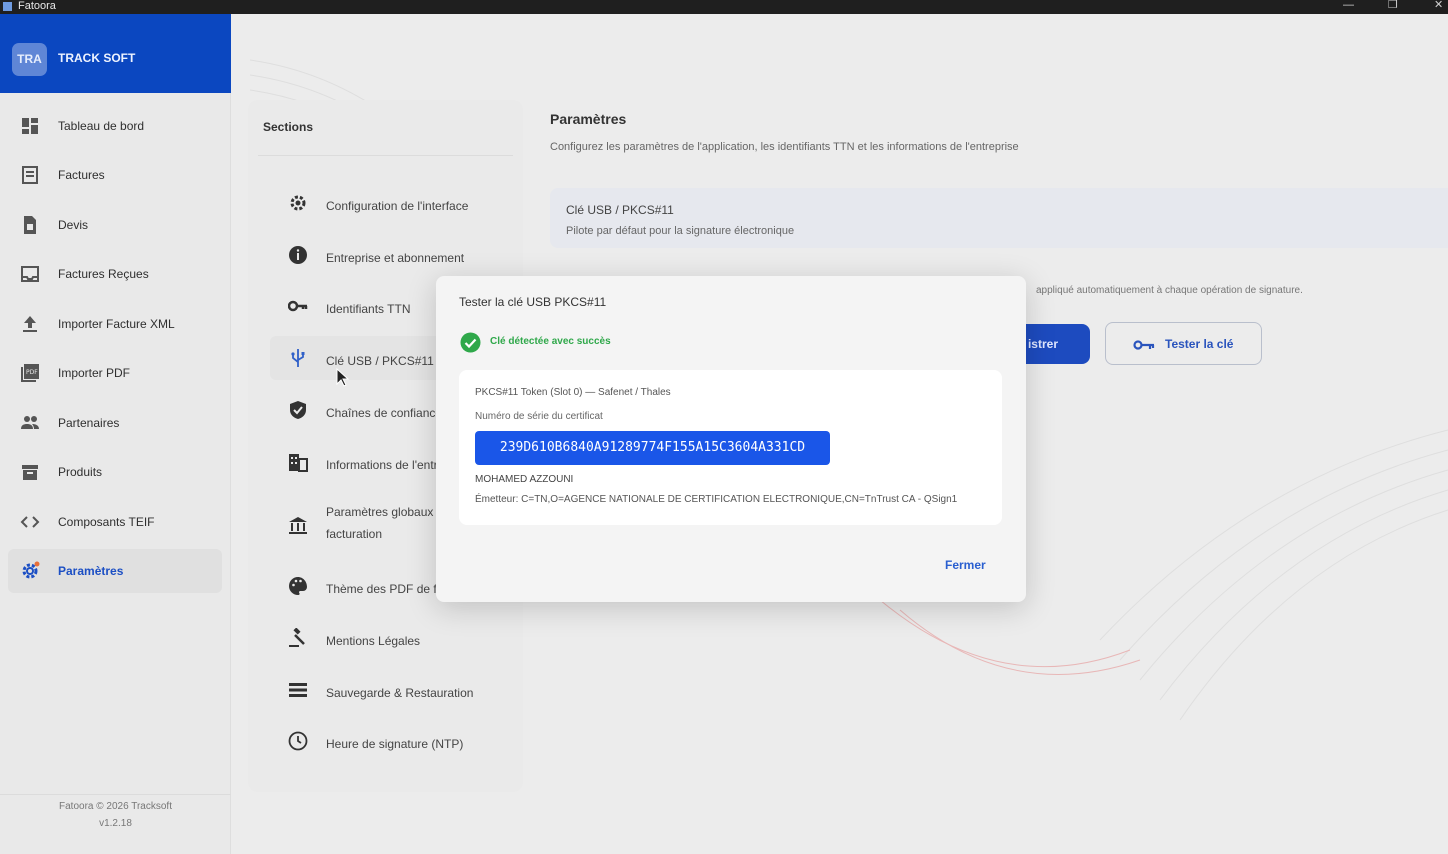  Describe the element at coordinates (30, 175) in the screenshot. I see `invoice-icon` at that location.